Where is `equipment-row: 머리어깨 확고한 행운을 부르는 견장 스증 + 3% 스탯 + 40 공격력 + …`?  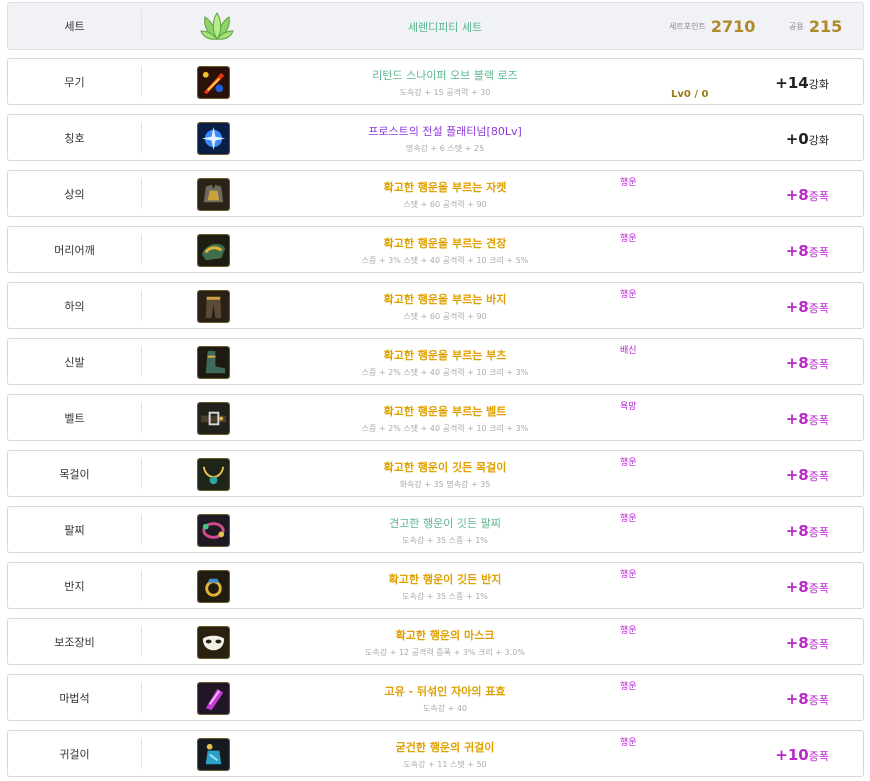
equipment-row: 머리어깨 확고한 행운을 부르는 견장 스증 + 3% 스탯 + 40 공격력 + … is located at coordinates (435, 249).